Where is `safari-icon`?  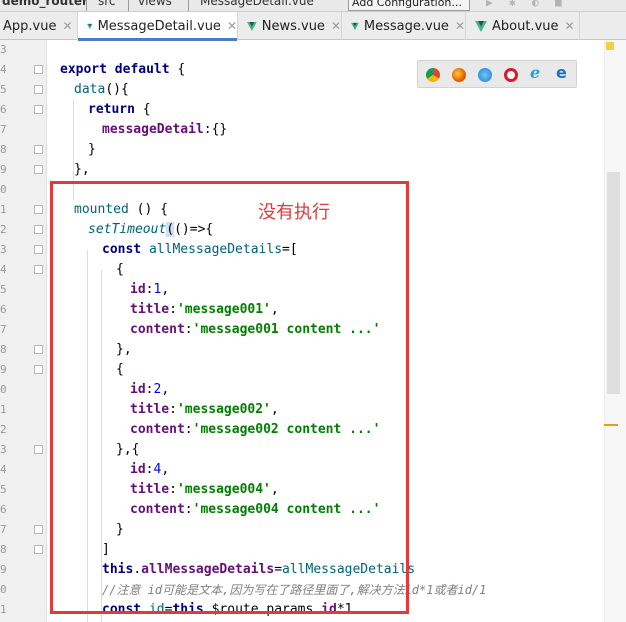
safari-icon is located at coordinates (485, 75).